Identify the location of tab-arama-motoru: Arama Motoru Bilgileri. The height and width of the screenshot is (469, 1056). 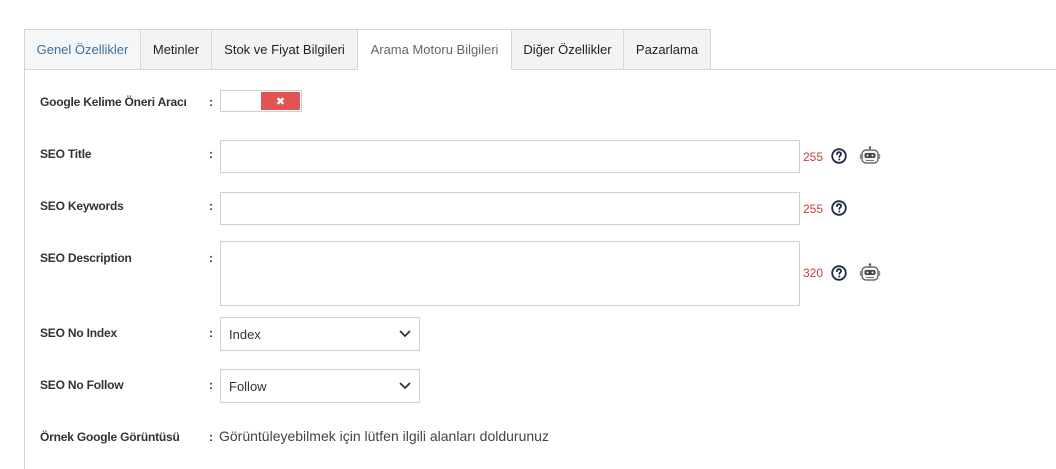
(435, 49).